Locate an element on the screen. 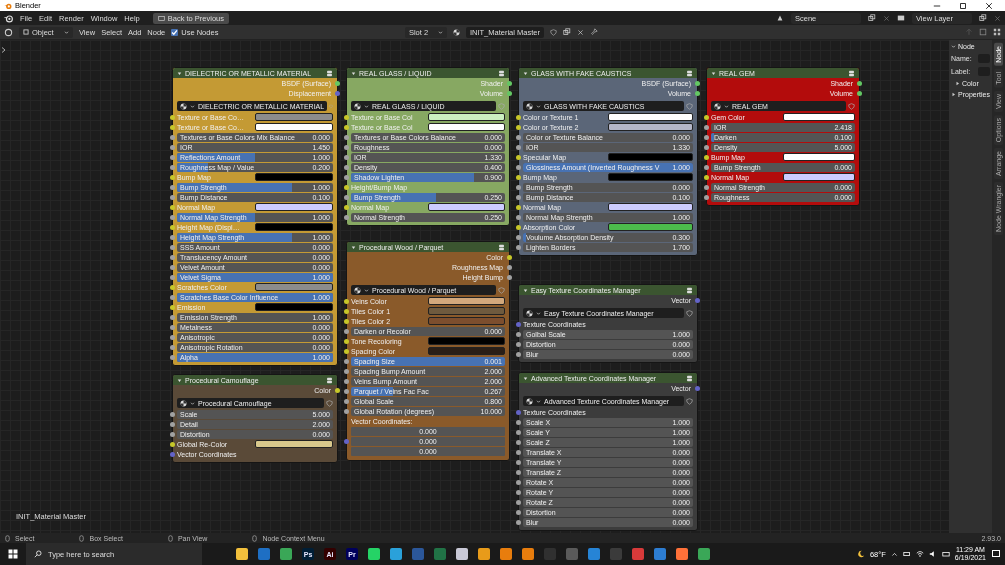 Image resolution: width=1005 pixels, height=565 pixels. editor-type-icon is located at coordinates (8, 32).